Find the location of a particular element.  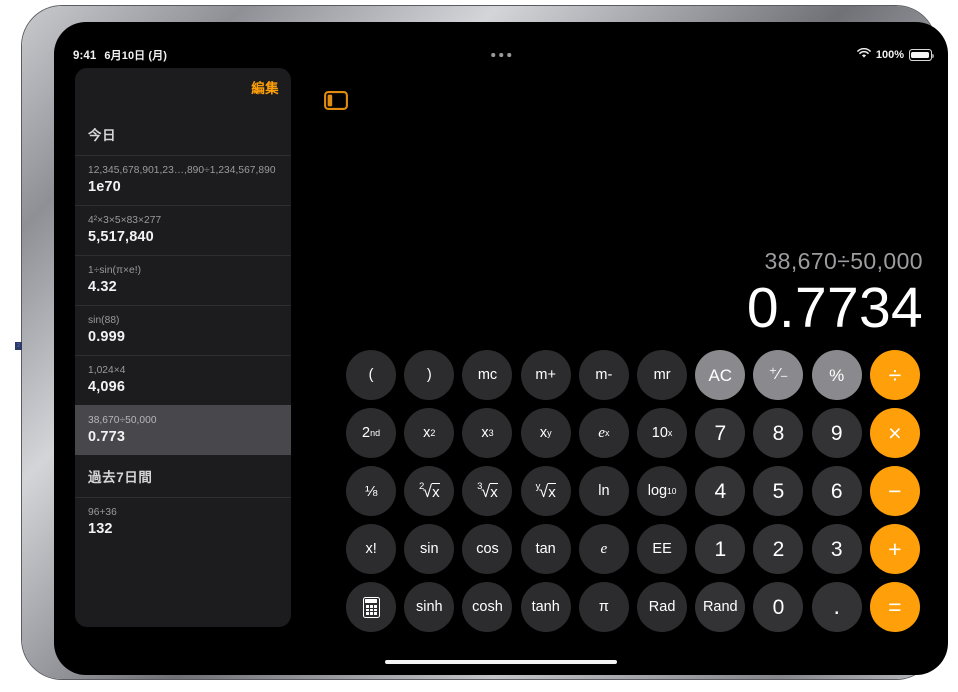

home-indicator is located at coordinates (501, 661).